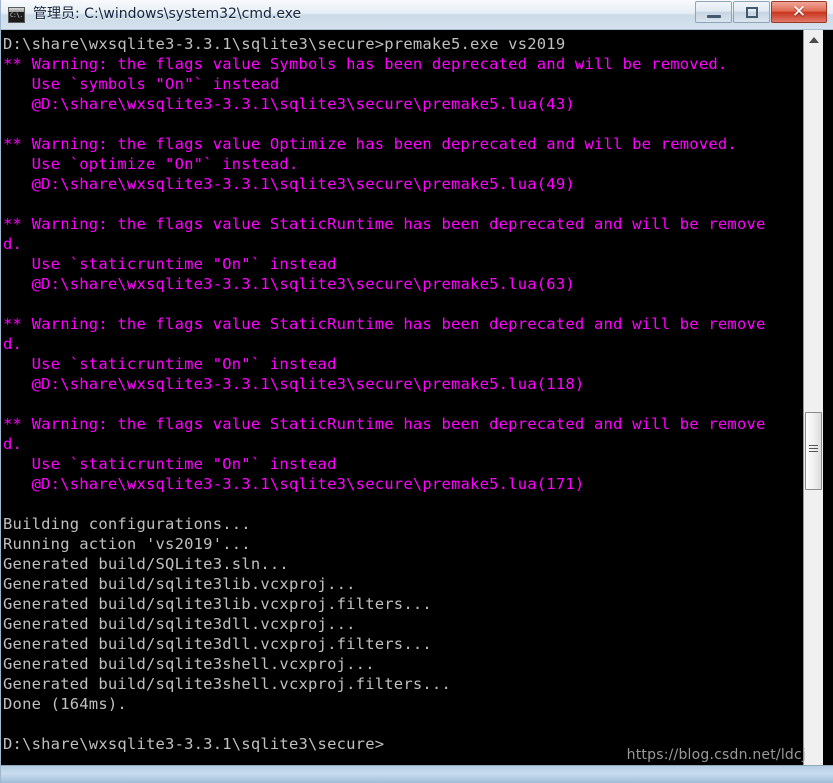  Describe the element at coordinates (714, 16) in the screenshot. I see `minimize-icon` at that location.